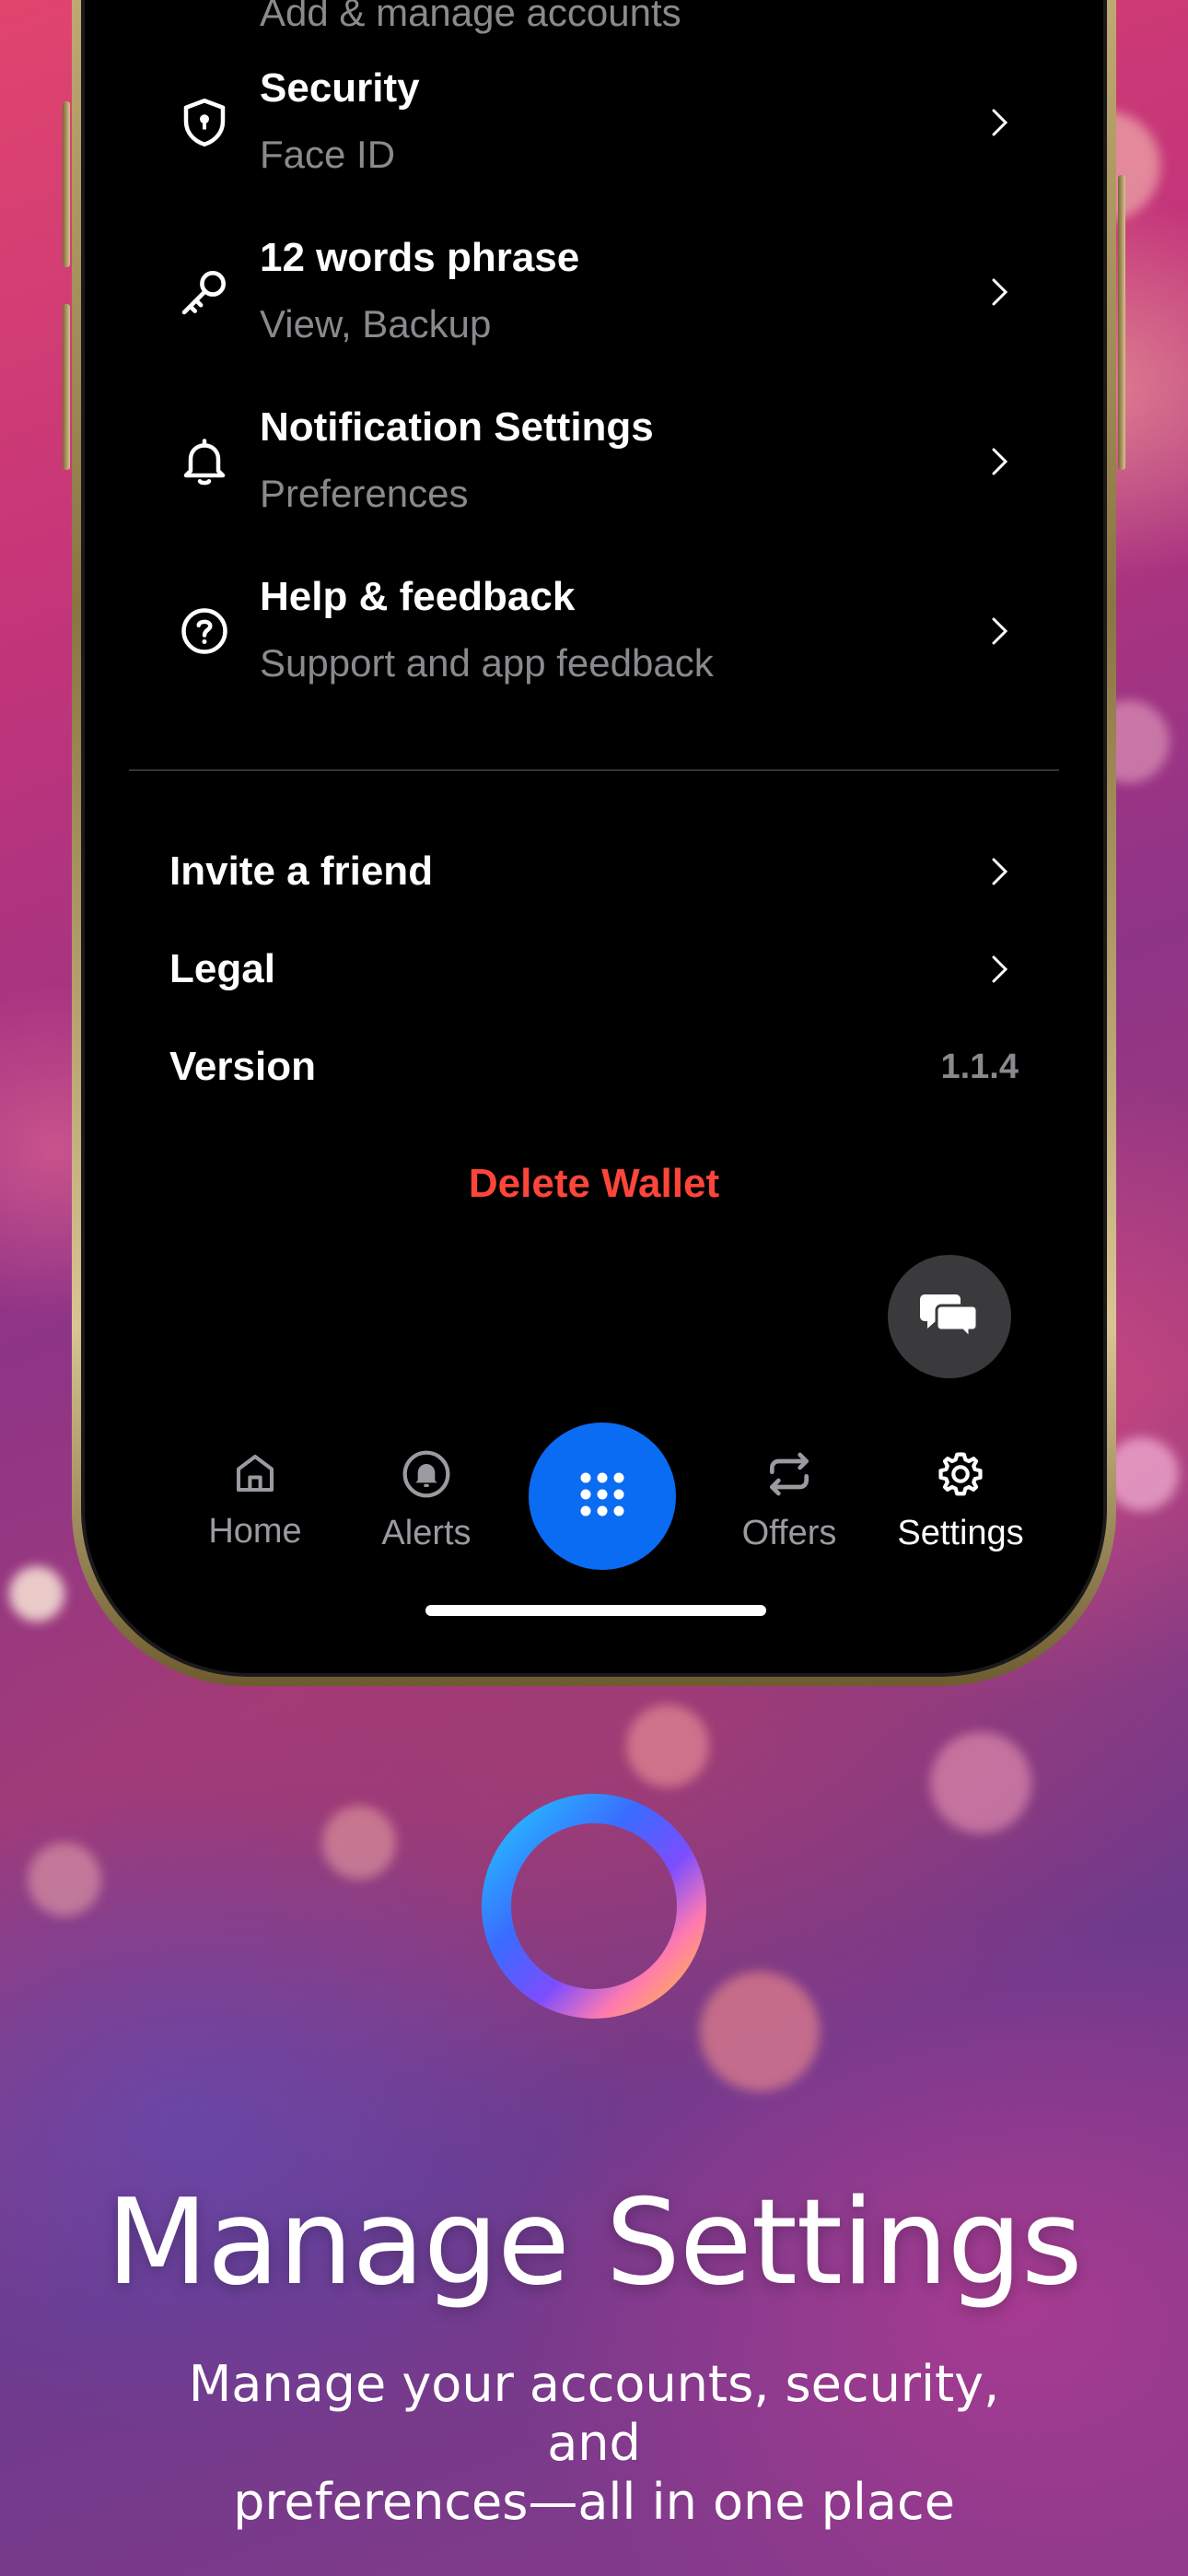  What do you see at coordinates (204, 462) in the screenshot?
I see `bell-icon` at bounding box center [204, 462].